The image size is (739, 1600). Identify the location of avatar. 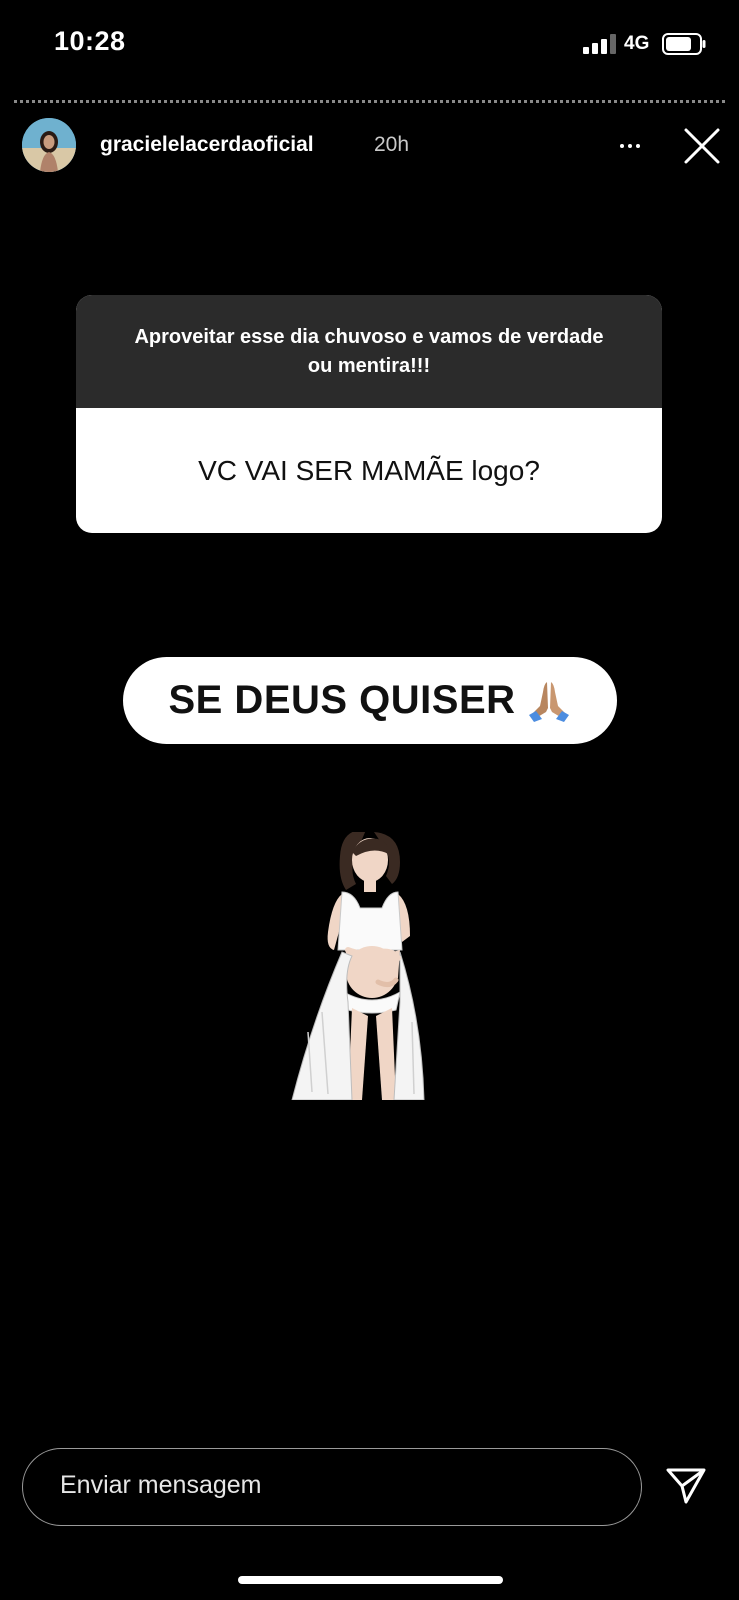
(49, 145).